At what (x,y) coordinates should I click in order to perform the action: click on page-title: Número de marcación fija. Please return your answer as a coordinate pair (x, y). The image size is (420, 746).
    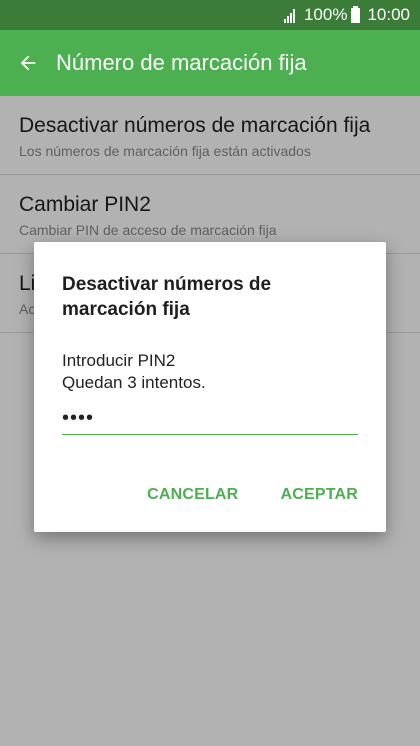
    Looking at the image, I should click on (181, 62).